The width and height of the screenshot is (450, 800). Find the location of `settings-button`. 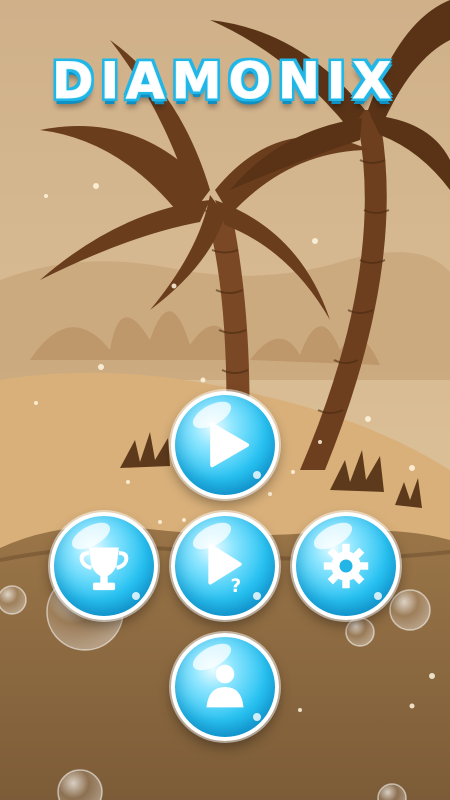

settings-button is located at coordinates (346, 566).